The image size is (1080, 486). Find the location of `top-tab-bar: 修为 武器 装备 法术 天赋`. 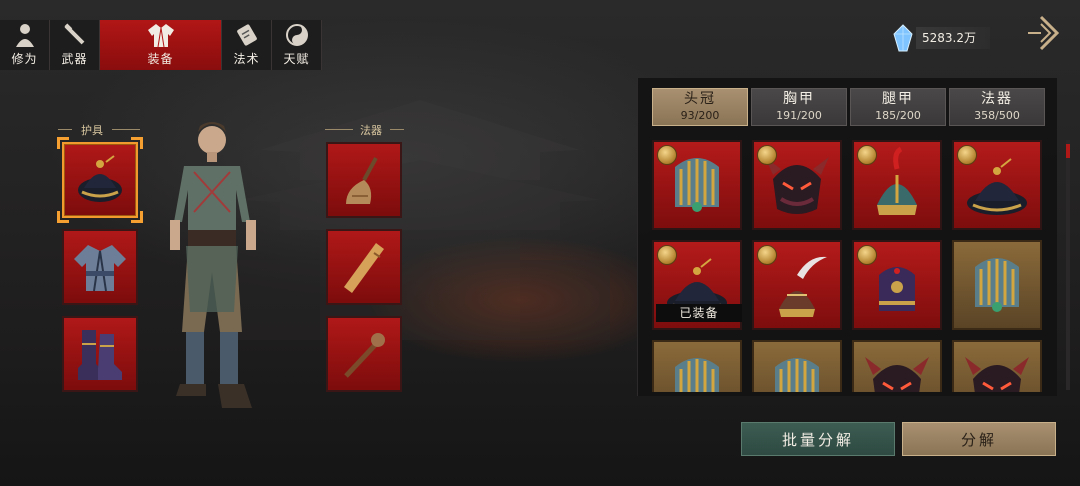

top-tab-bar: 修为 武器 装备 法术 天赋 is located at coordinates (161, 45).